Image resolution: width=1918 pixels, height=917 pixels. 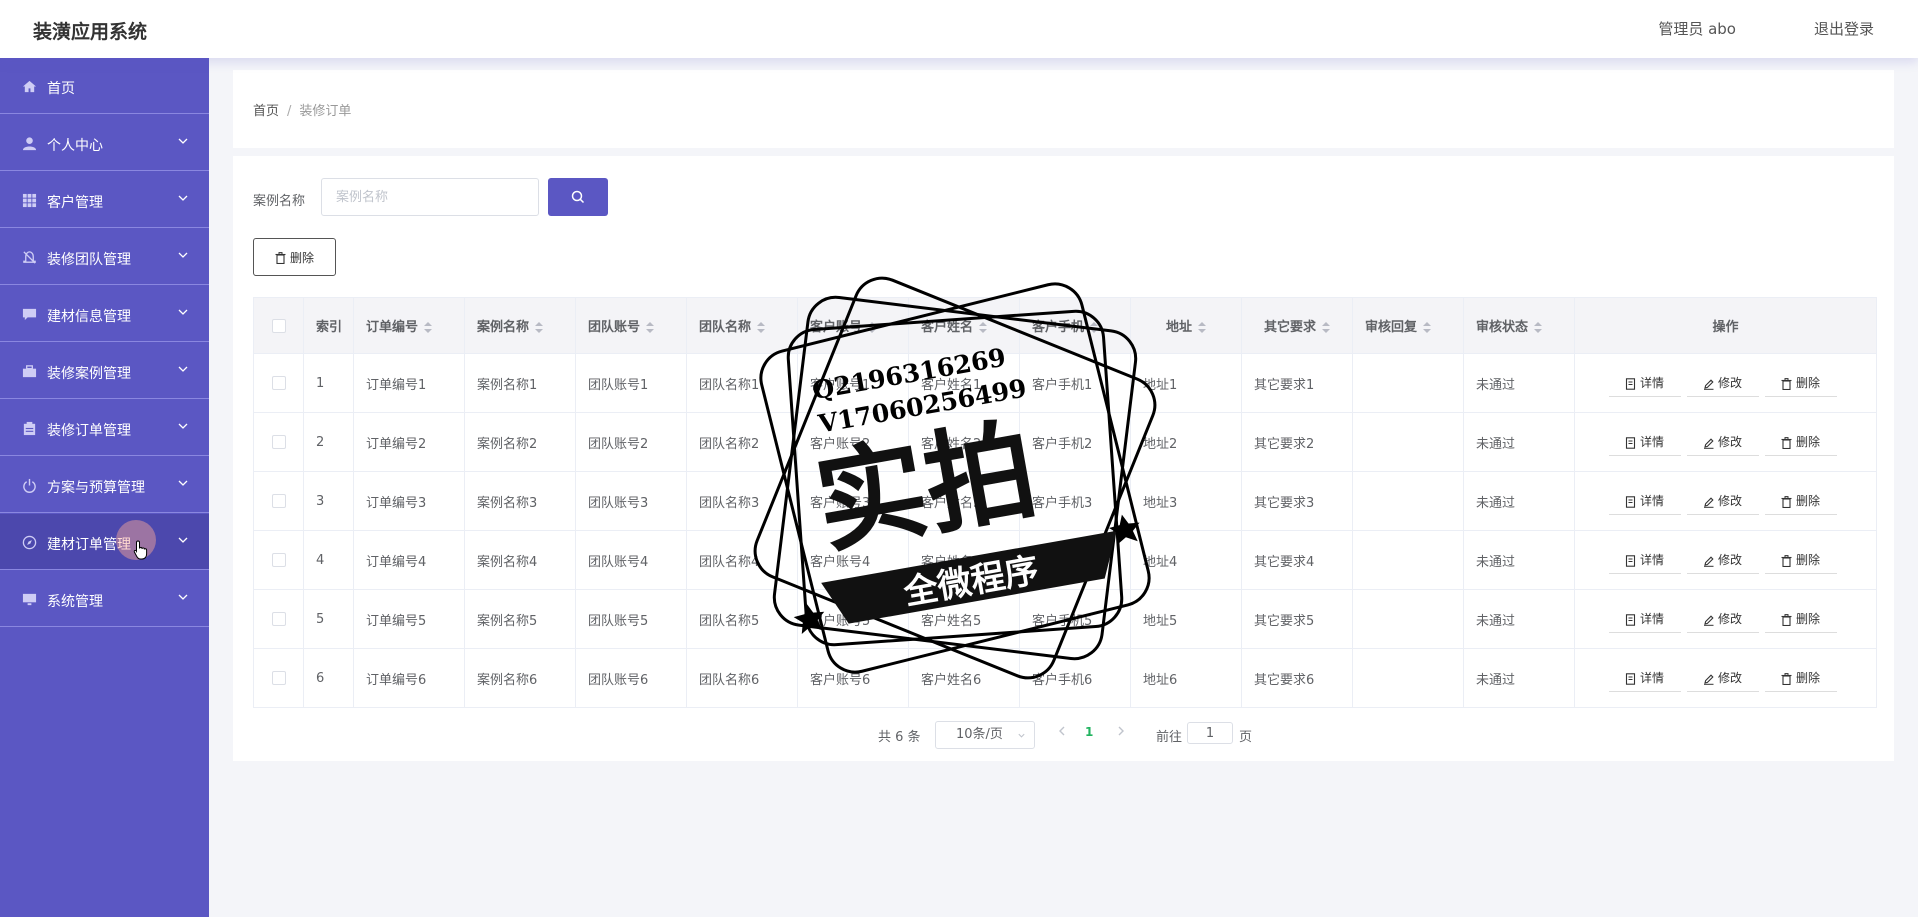 I want to click on search-button, so click(x=578, y=197).